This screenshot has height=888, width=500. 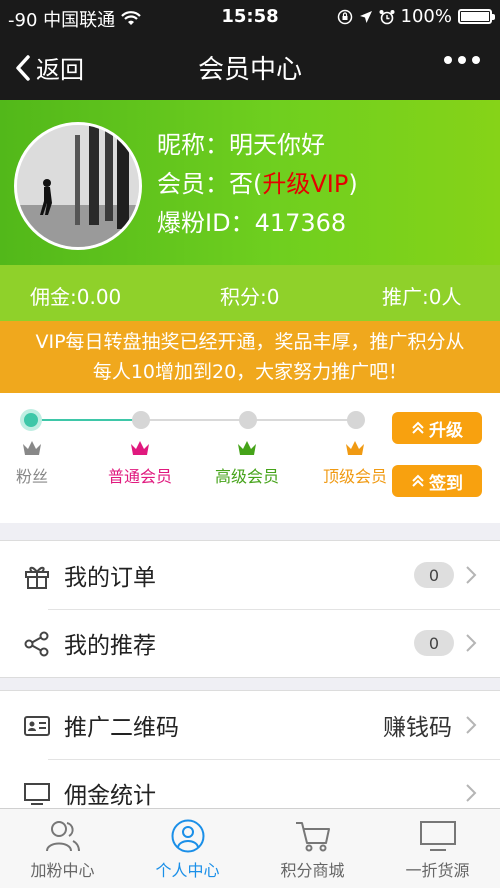 I want to click on notice-line-1: VIP每日转盘抽奖已经开通，奖品丰厚，推广积分从, so click(x=250, y=342).